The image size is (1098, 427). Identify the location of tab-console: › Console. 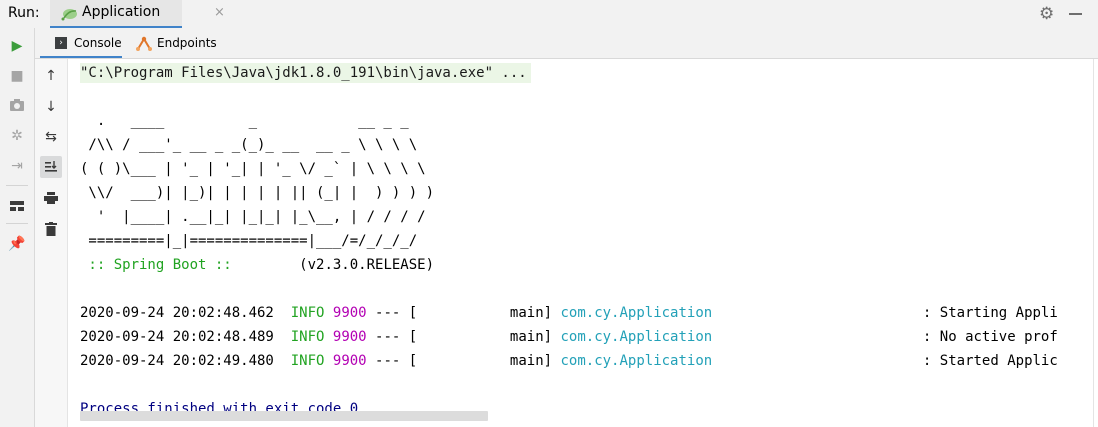
(81, 43).